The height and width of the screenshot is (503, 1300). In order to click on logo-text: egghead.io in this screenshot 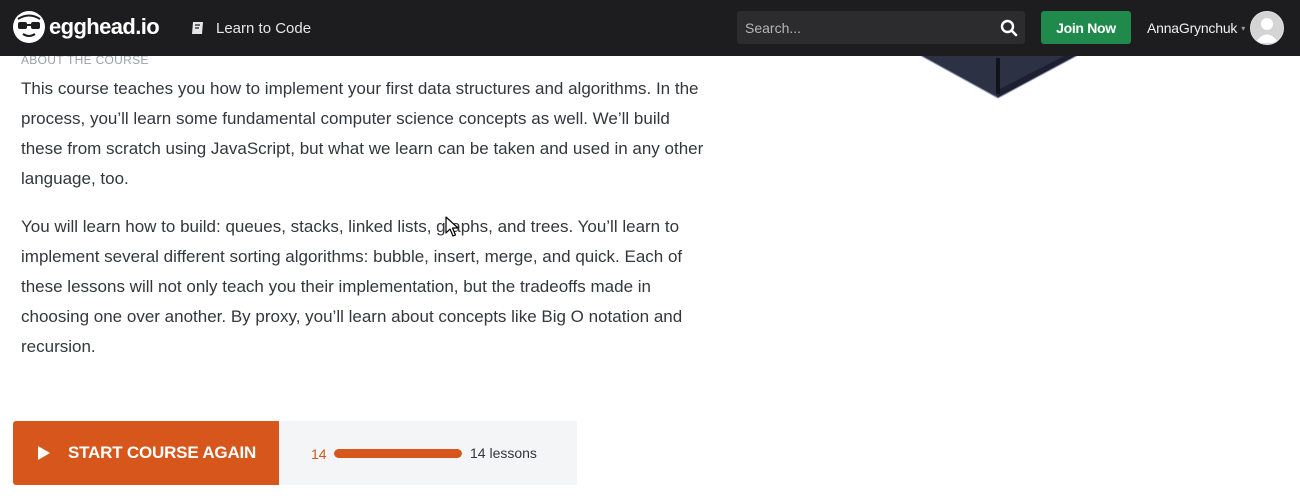, I will do `click(104, 26)`.